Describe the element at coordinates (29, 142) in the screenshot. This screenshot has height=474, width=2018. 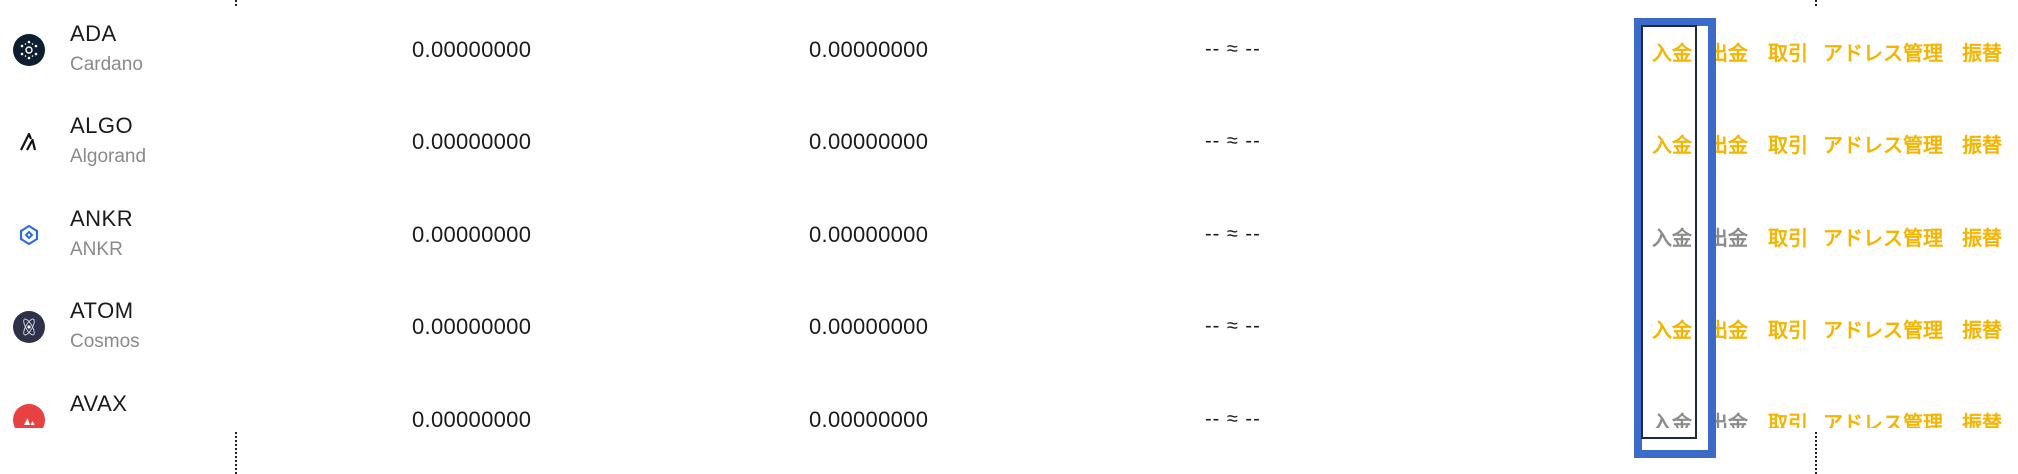
I see `algorand-icon` at that location.